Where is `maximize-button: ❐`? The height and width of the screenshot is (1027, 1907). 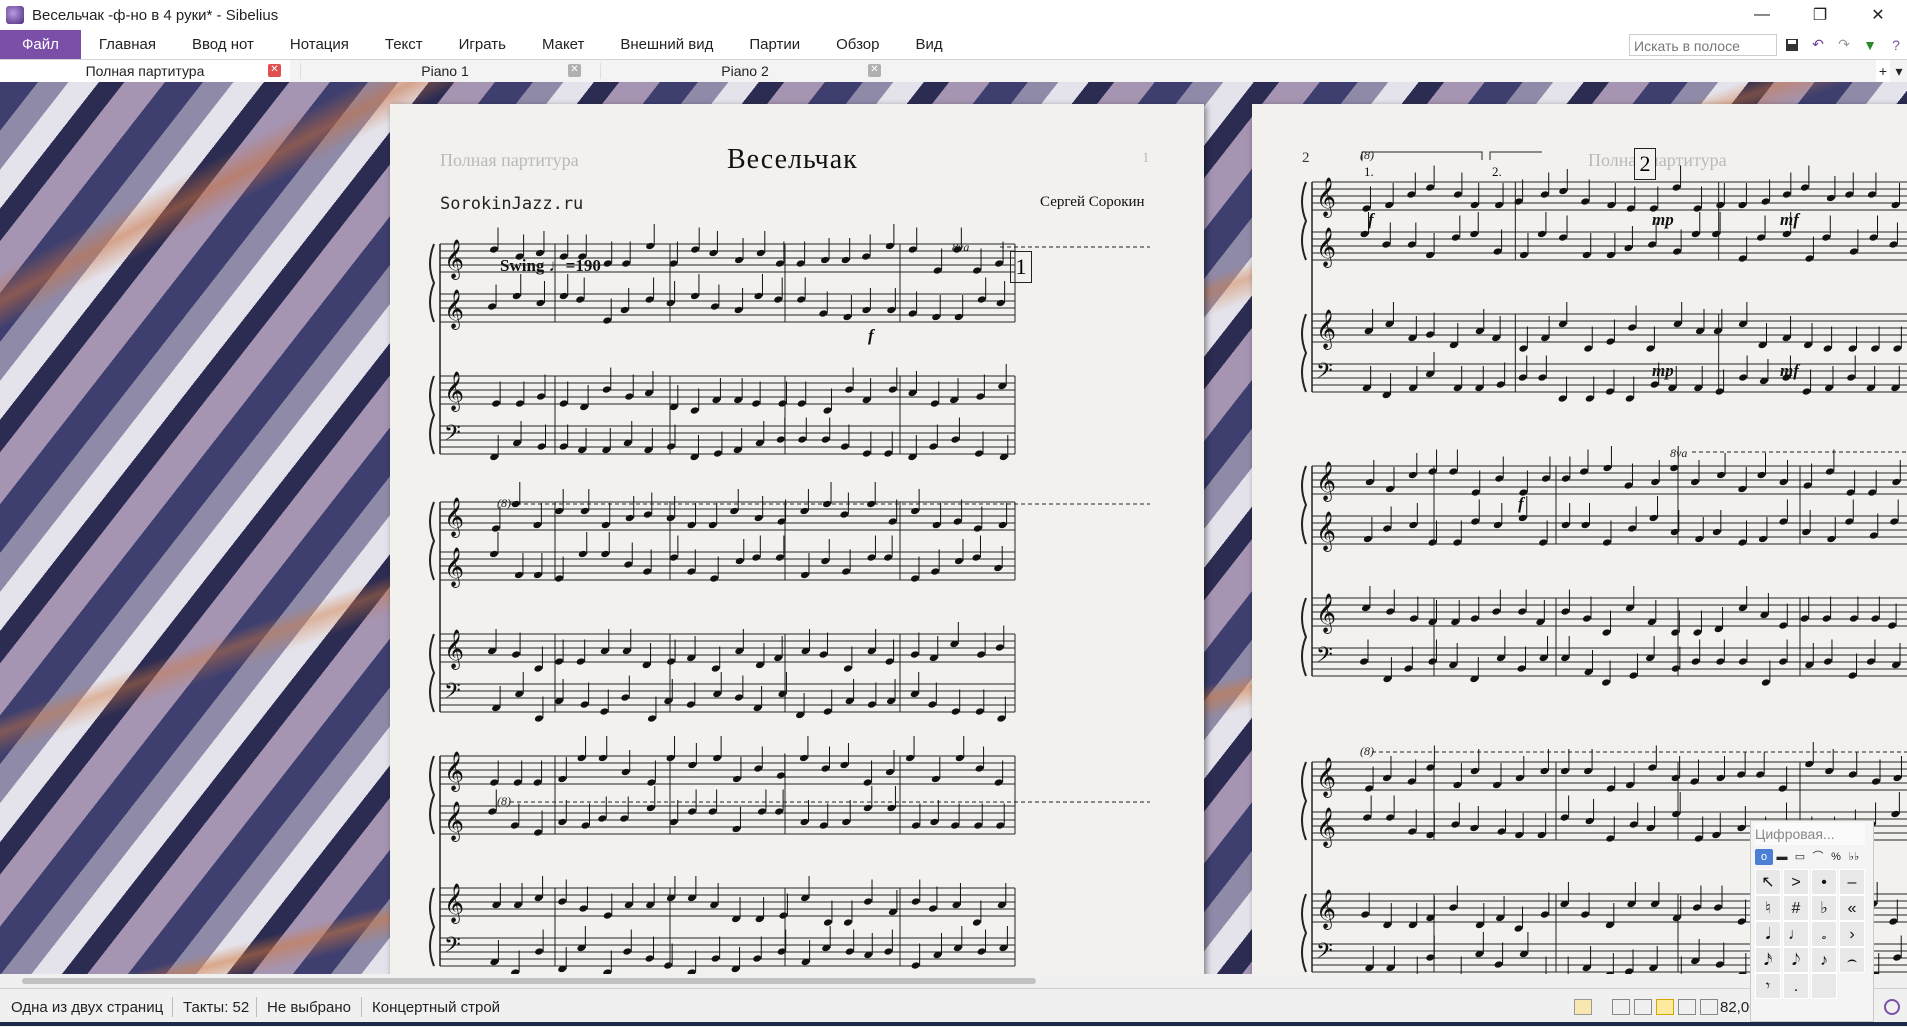 maximize-button: ❐ is located at coordinates (1820, 15).